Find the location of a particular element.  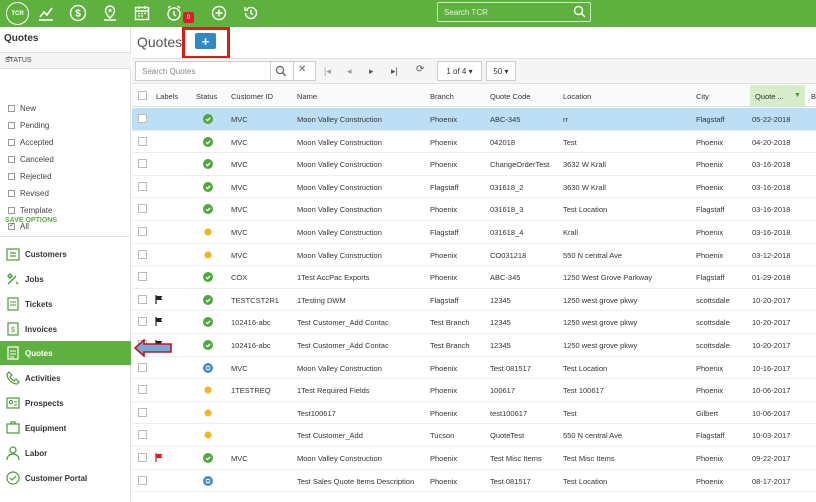

sort-descending-icon: ▼ is located at coordinates (797, 95).